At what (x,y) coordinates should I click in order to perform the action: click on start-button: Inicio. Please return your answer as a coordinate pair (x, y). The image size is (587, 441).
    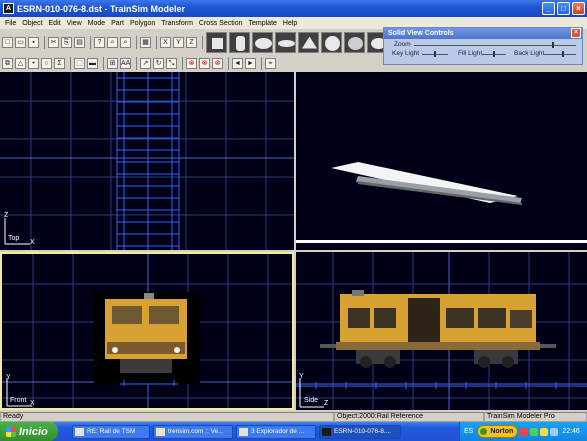
    Looking at the image, I should click on (29, 431).